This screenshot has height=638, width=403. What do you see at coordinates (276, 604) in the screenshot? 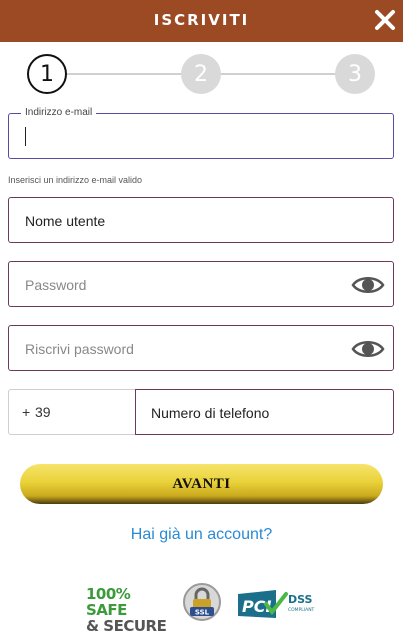
I see `pci-dss-badge: PCI DSS COMPLIANT` at bounding box center [276, 604].